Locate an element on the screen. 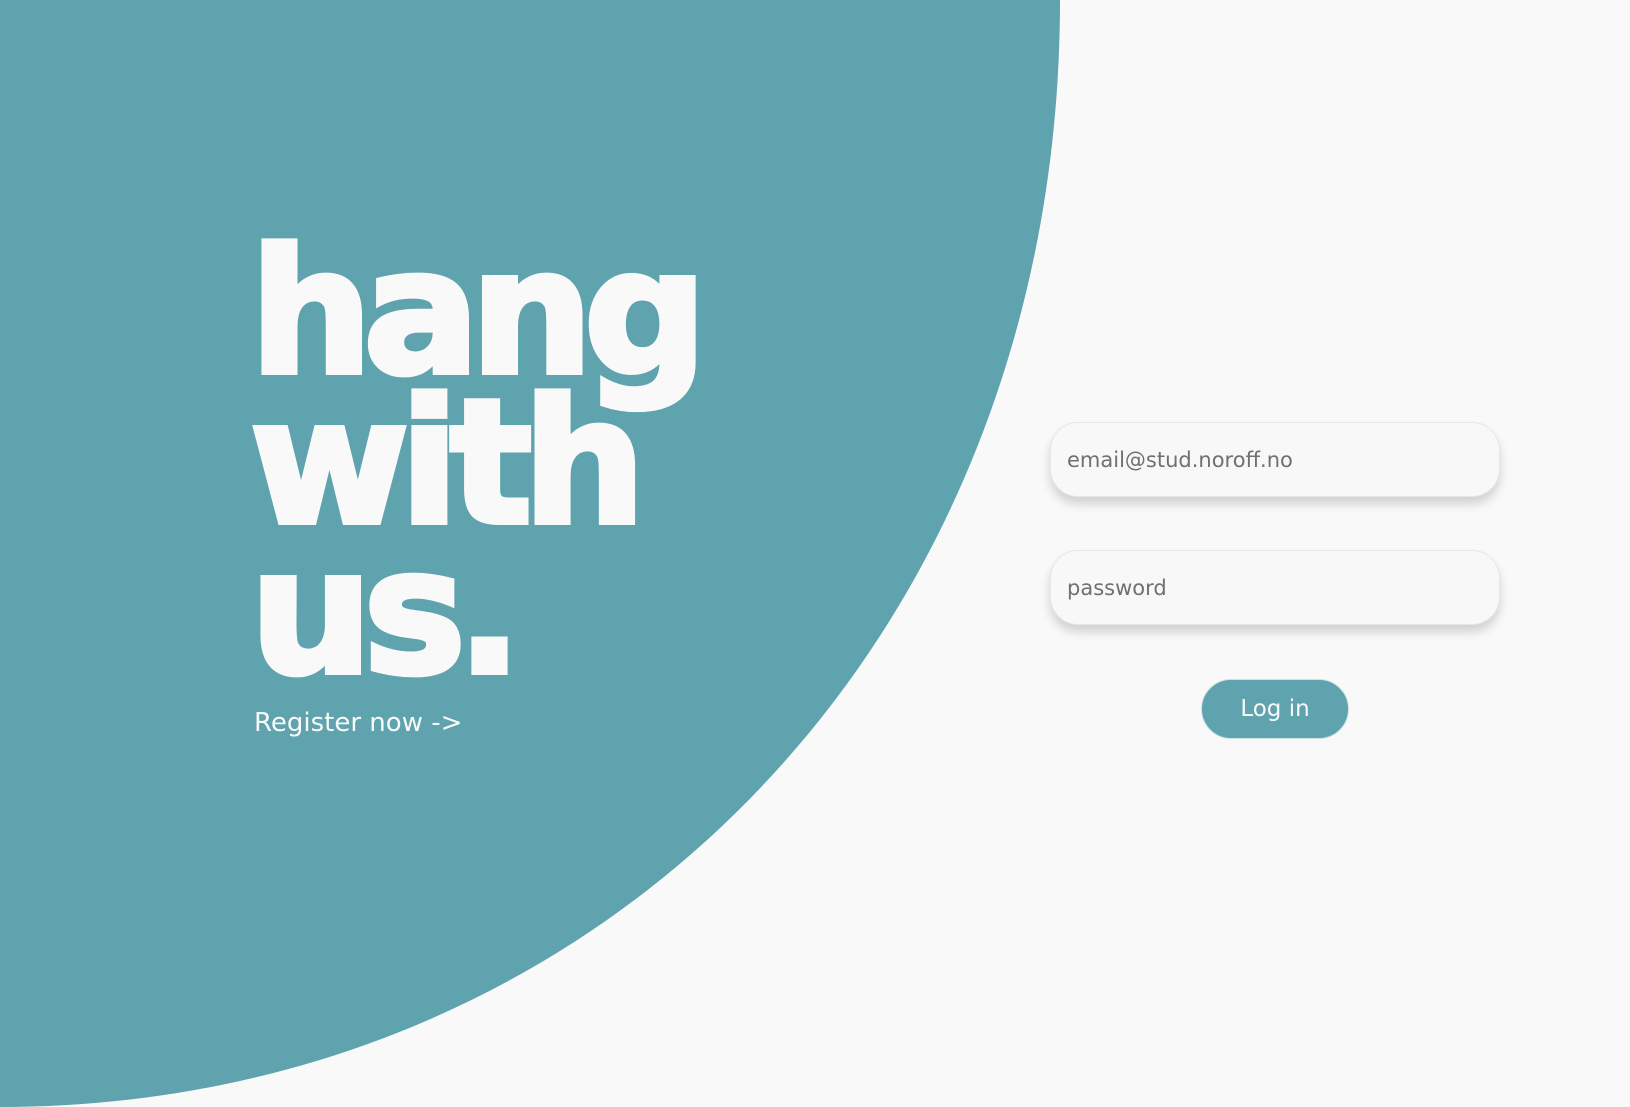  register-link: Register now -> is located at coordinates (358, 723).